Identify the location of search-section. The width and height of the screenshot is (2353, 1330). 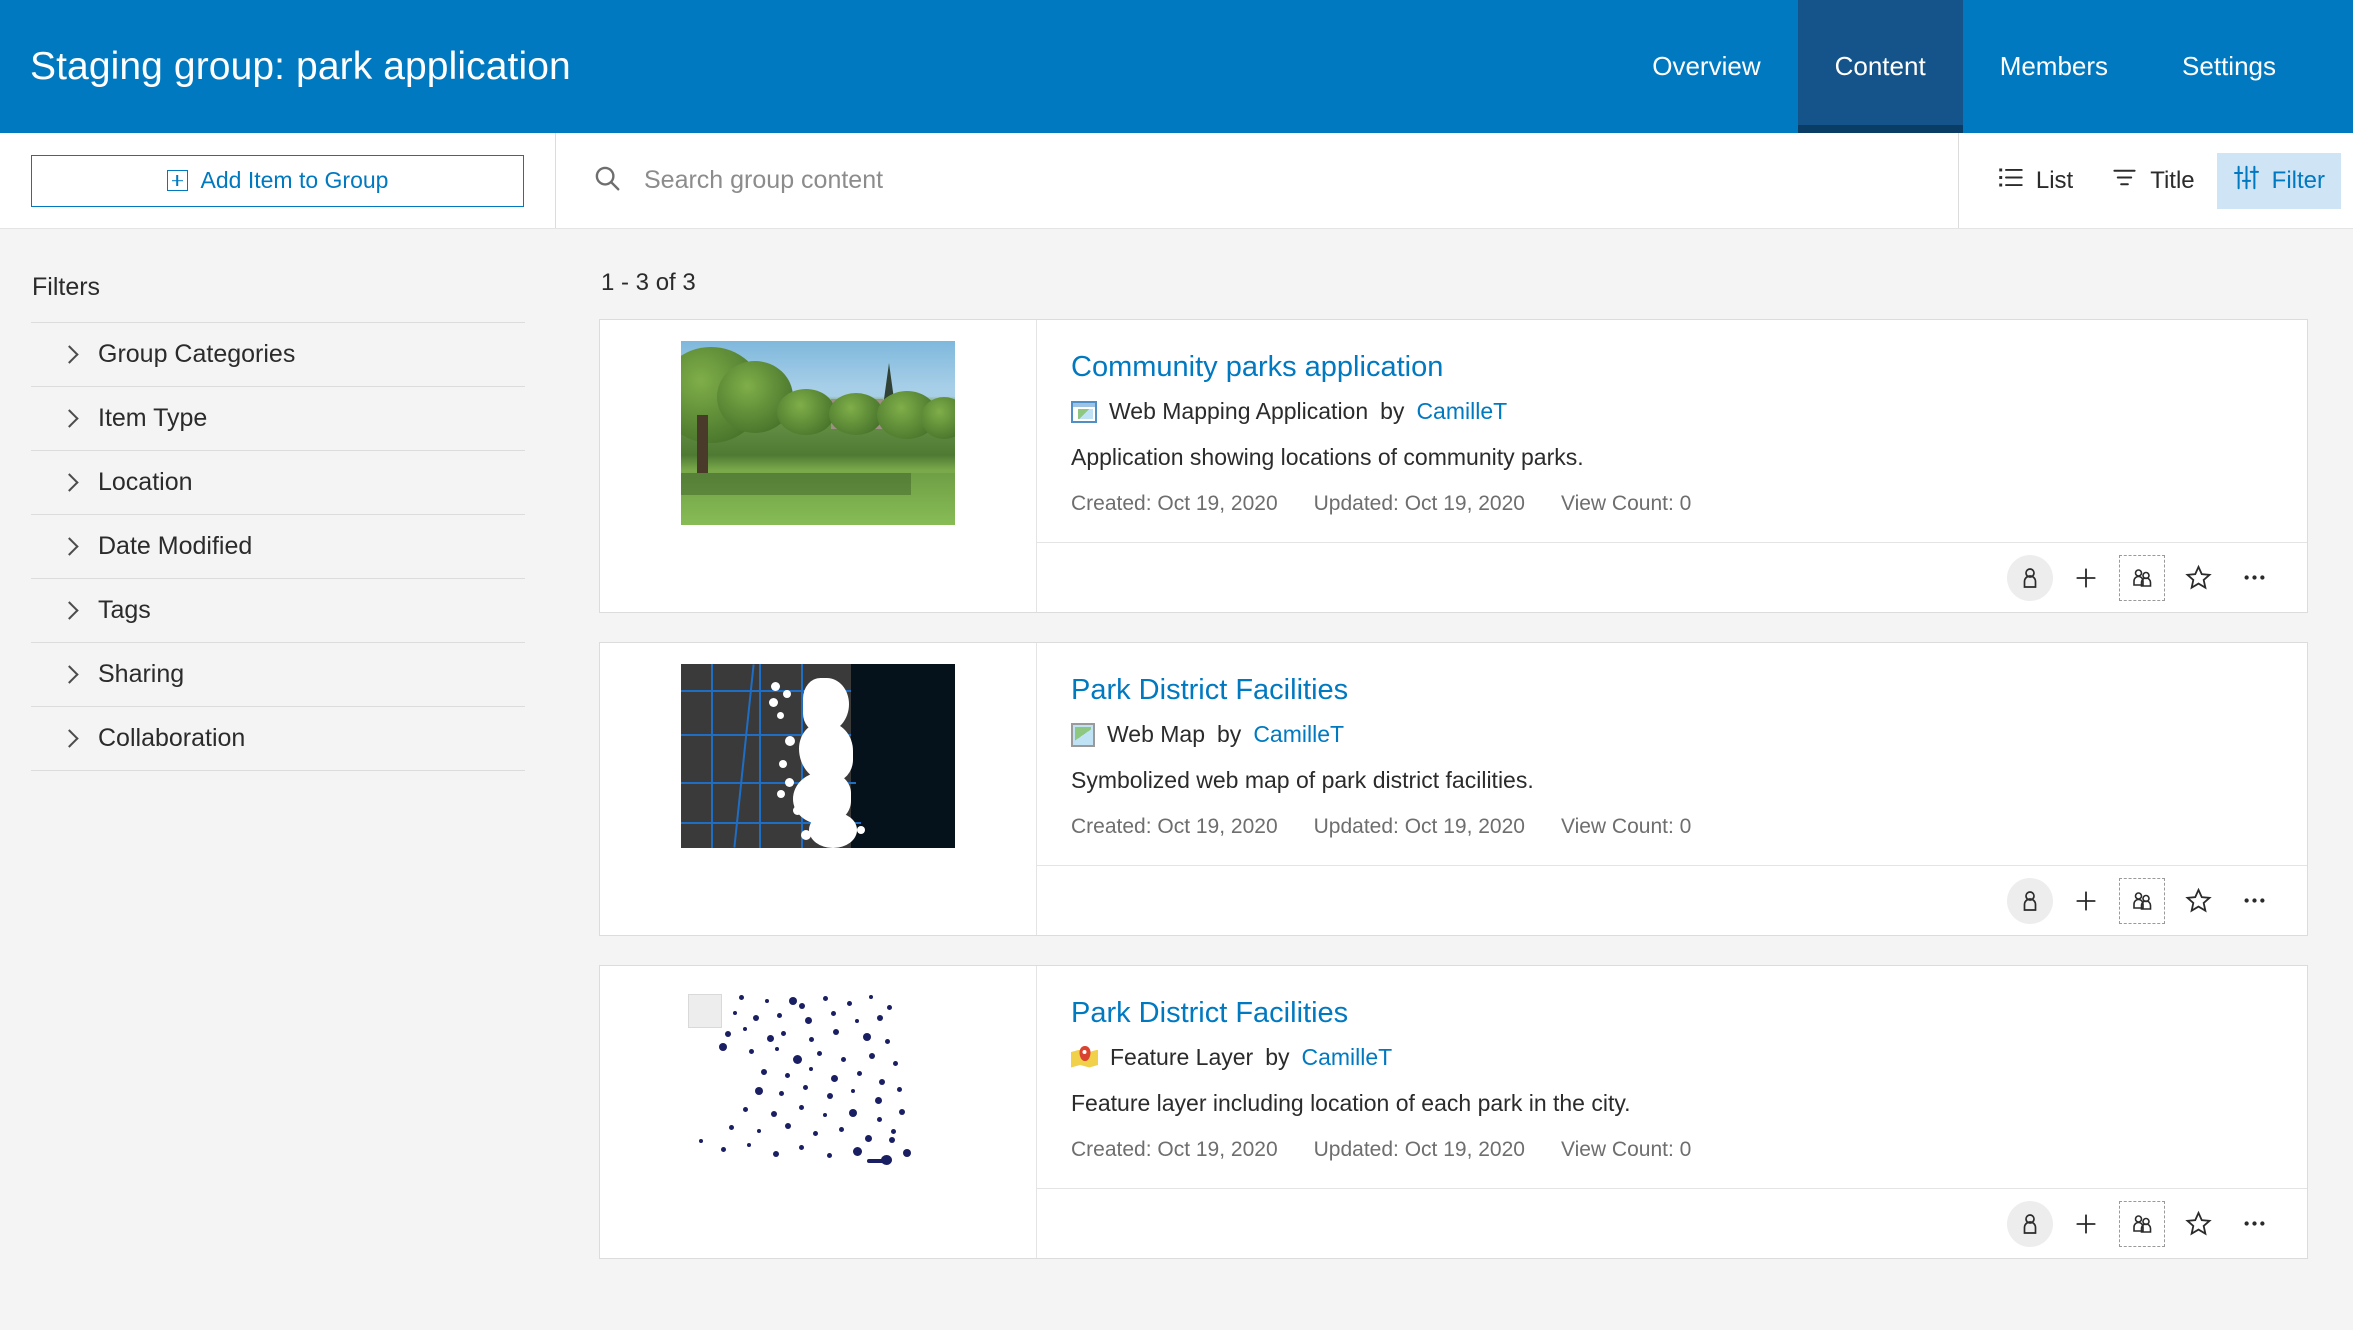
(1257, 180).